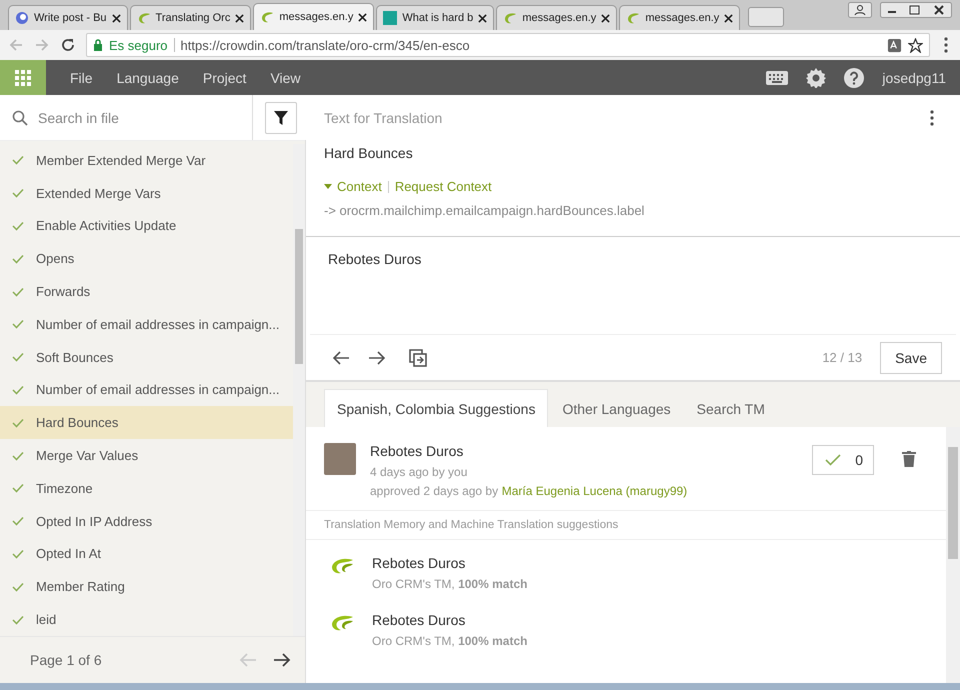 The width and height of the screenshot is (960, 690). Describe the element at coordinates (285, 78) in the screenshot. I see `menu-item: View` at that location.